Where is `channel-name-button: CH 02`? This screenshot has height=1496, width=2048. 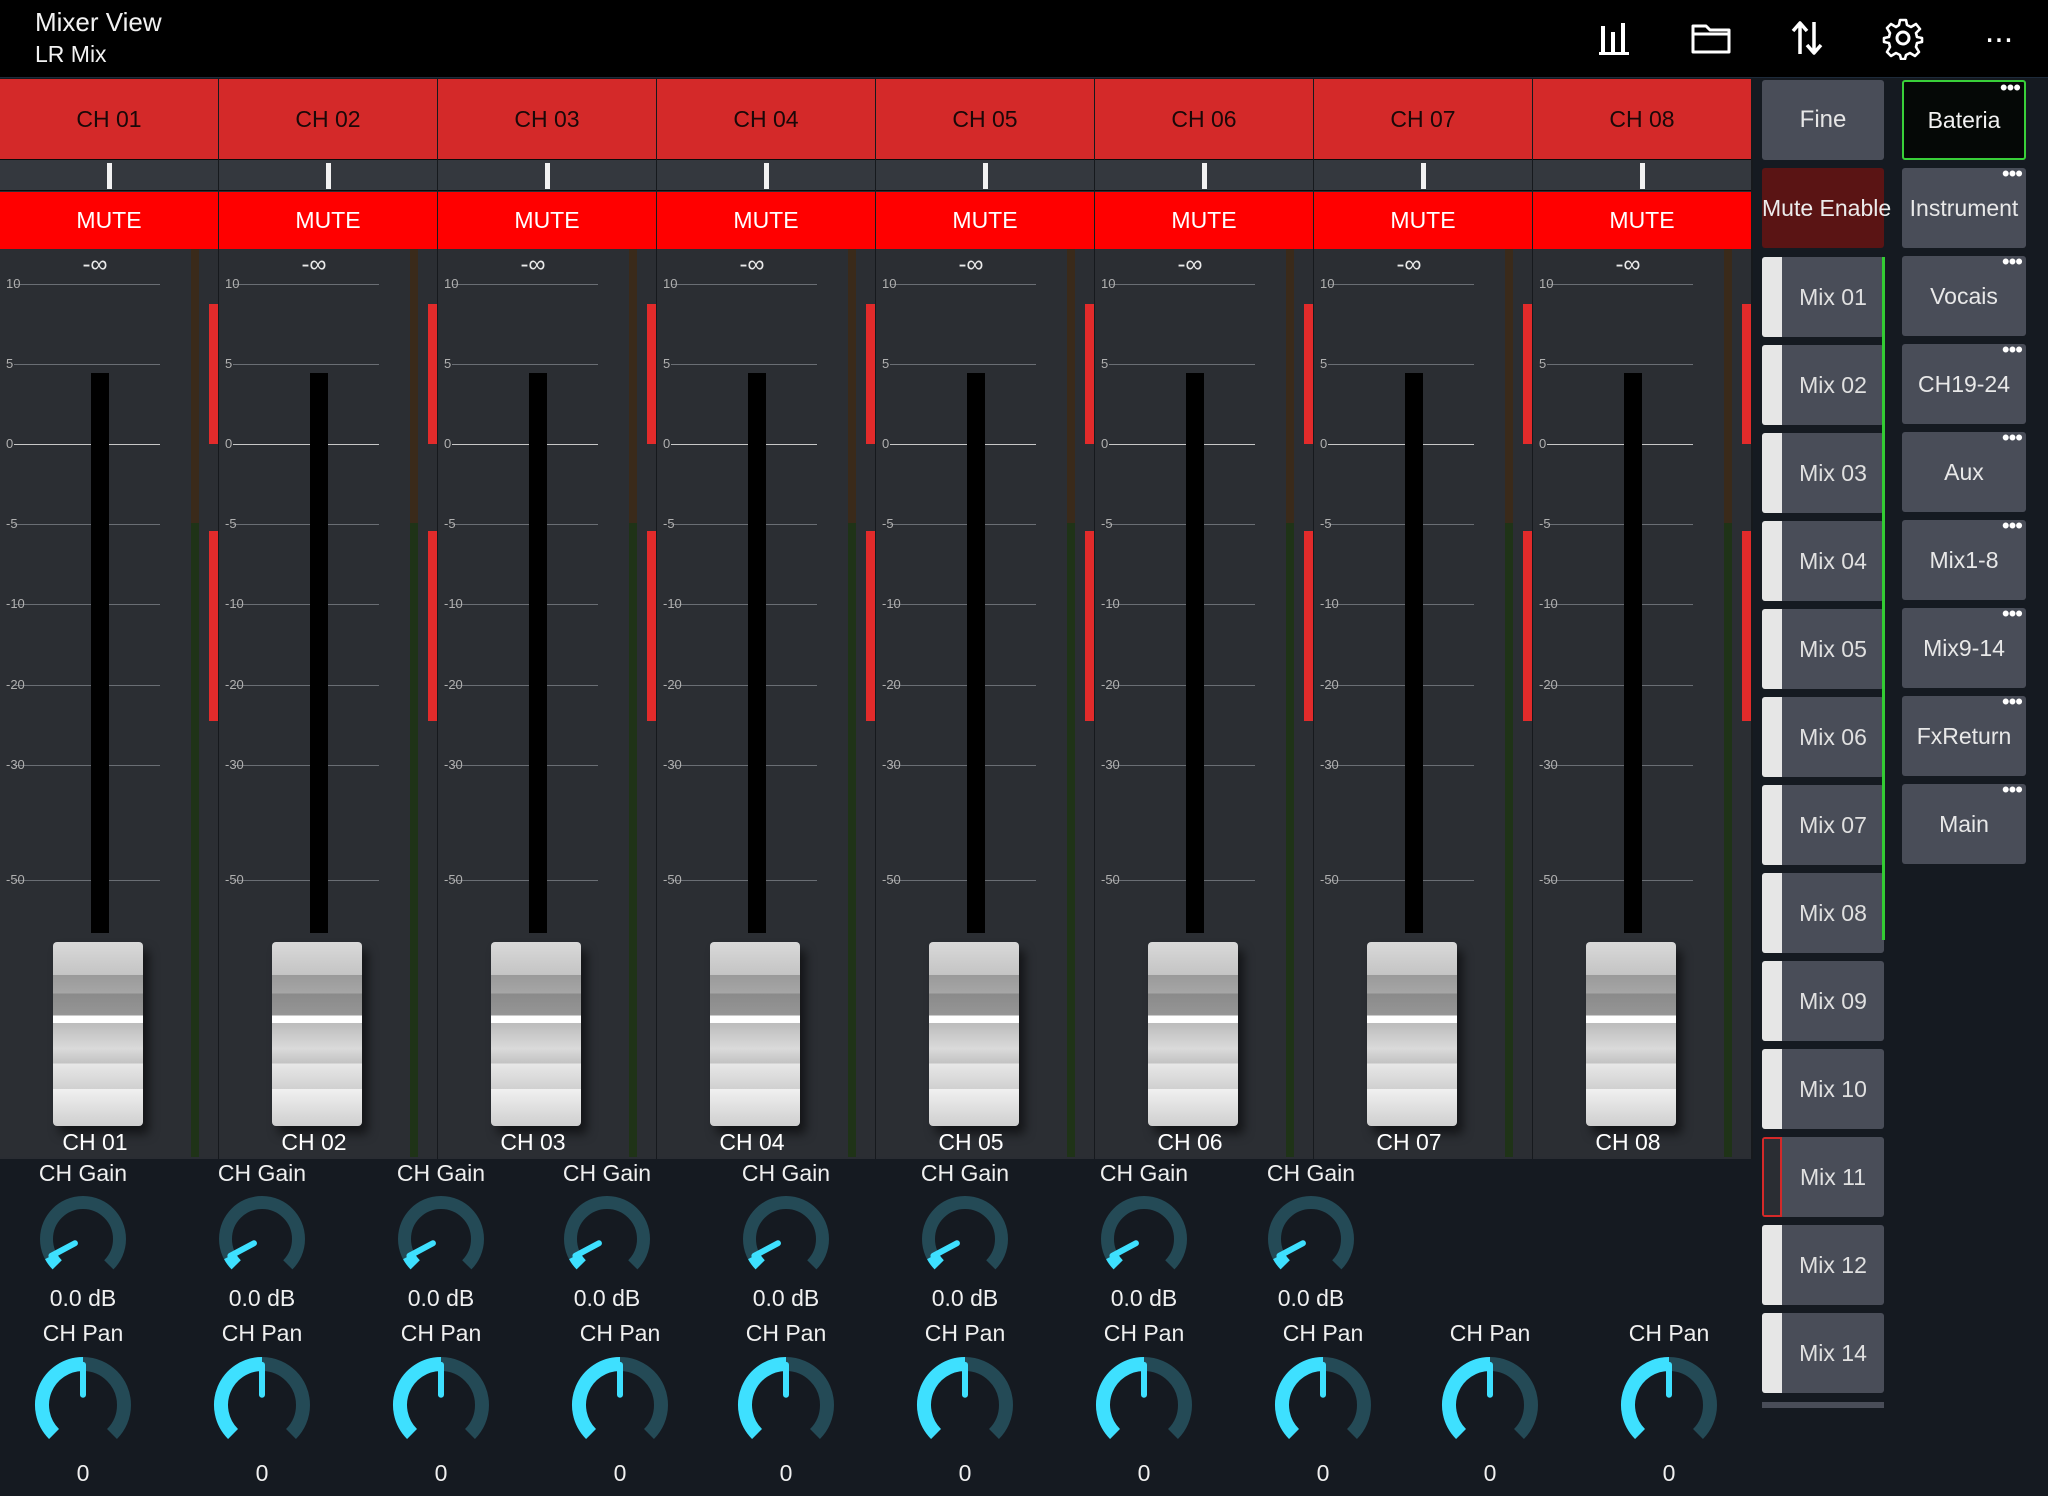 channel-name-button: CH 02 is located at coordinates (328, 119).